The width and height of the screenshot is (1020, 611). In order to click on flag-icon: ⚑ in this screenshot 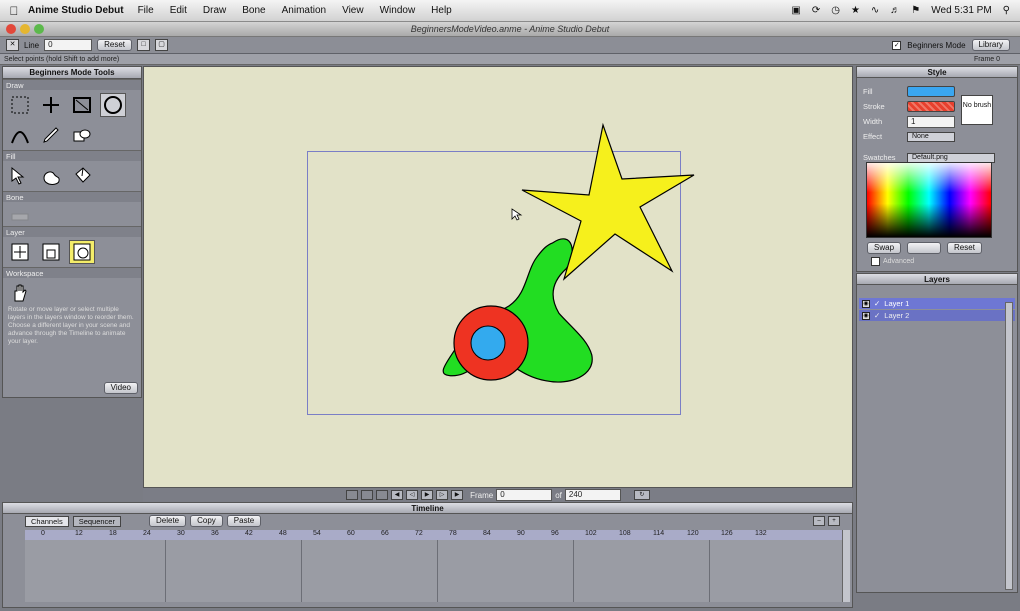, I will do `click(915, 10)`.